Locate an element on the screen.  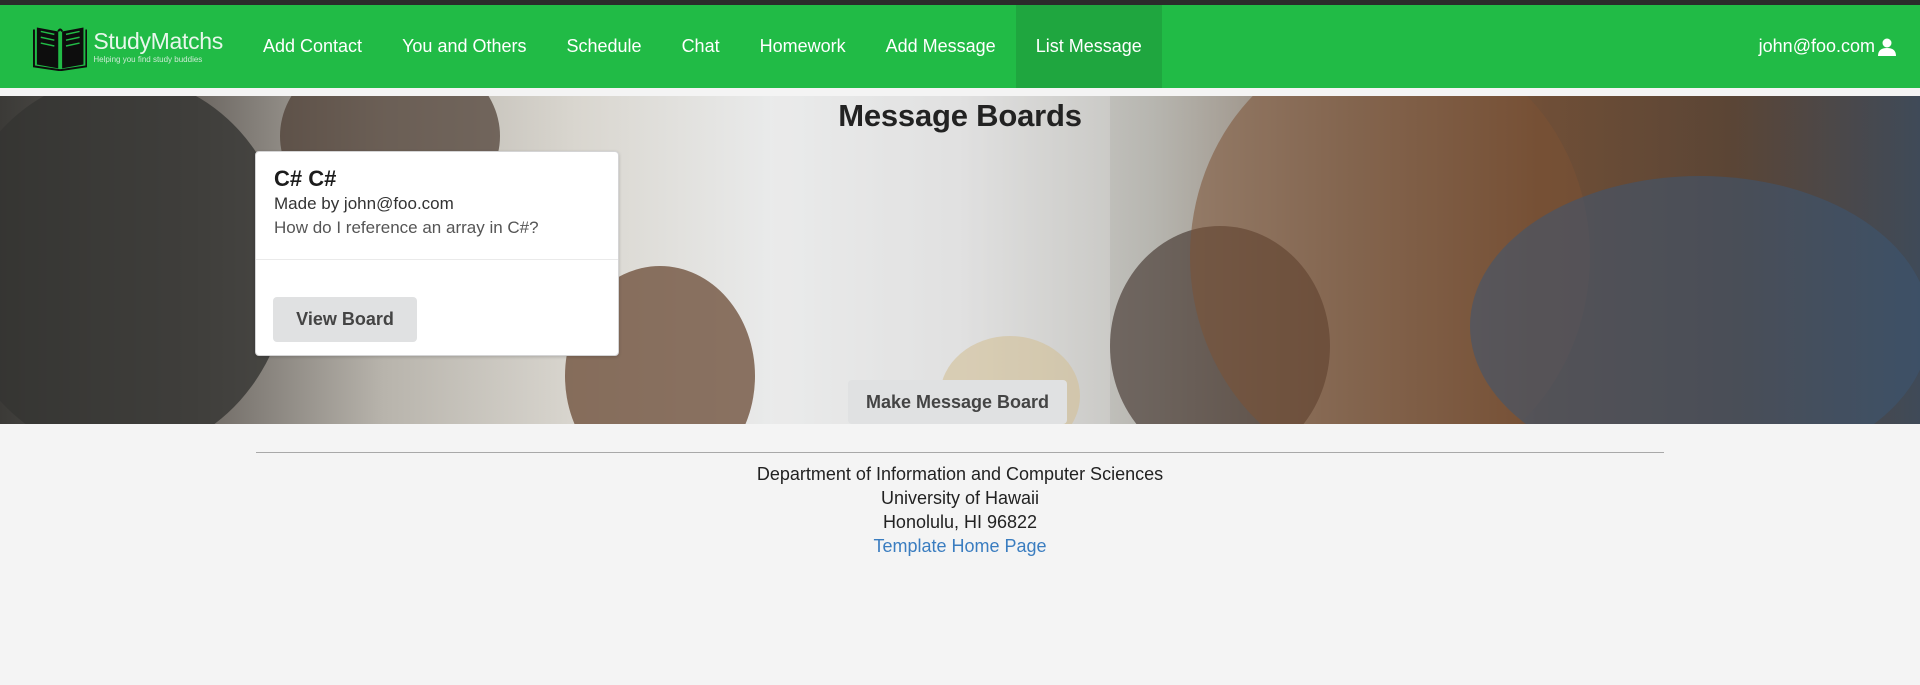
nav-add-message: Add Message is located at coordinates (941, 46).